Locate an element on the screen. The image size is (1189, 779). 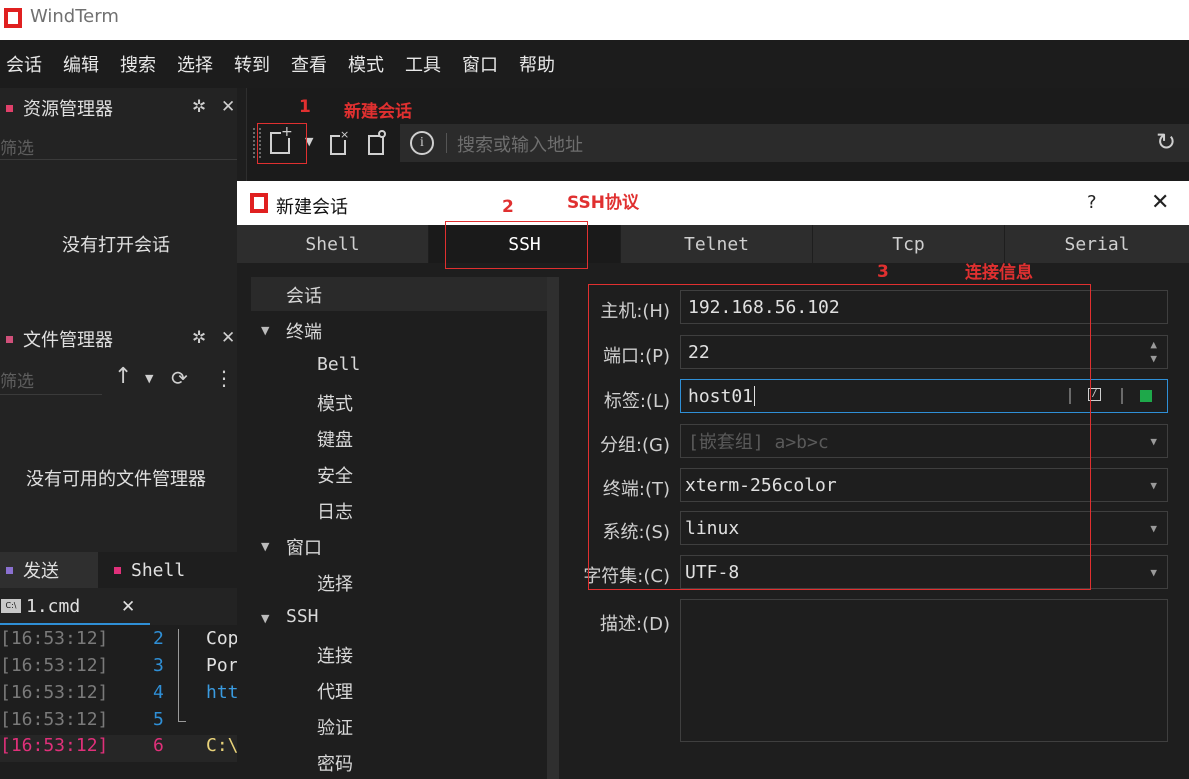
tree-item-security: 安全 is located at coordinates (335, 475).